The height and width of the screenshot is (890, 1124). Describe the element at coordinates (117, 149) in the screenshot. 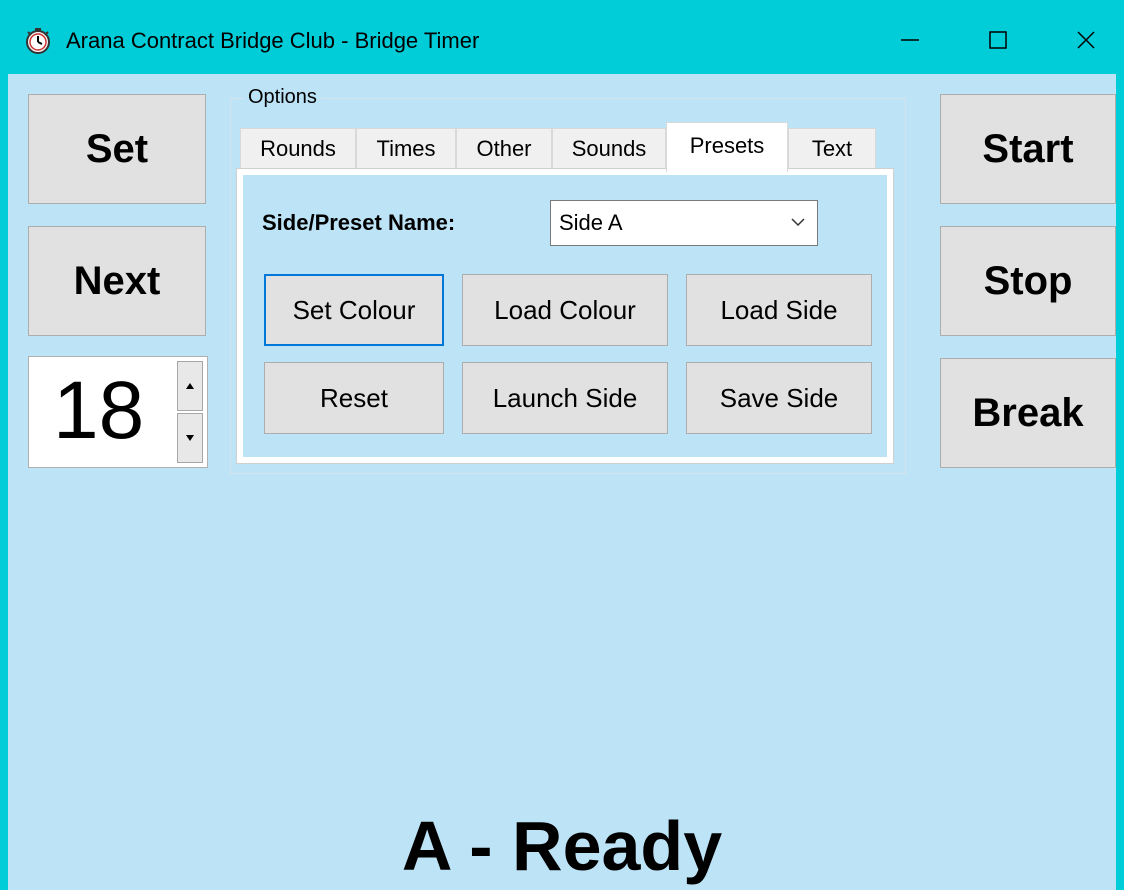

I see `set-button: Set` at that location.